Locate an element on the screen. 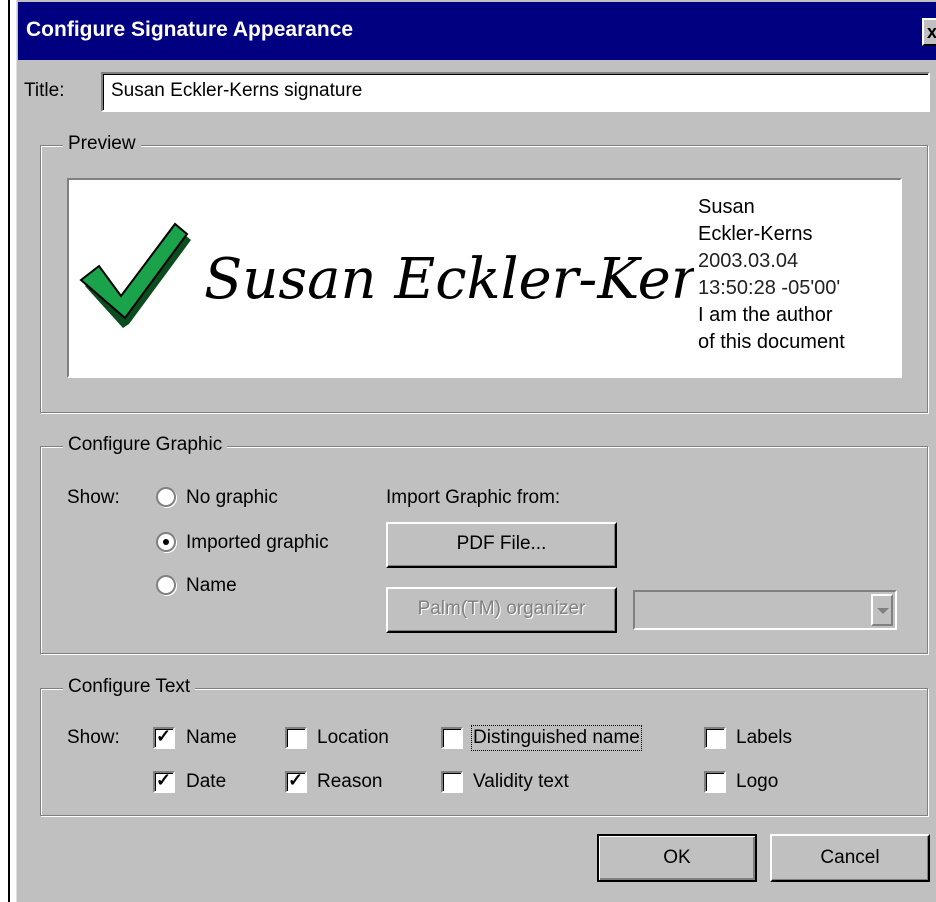 The image size is (936, 902). text-show-label: Show: is located at coordinates (93, 737).